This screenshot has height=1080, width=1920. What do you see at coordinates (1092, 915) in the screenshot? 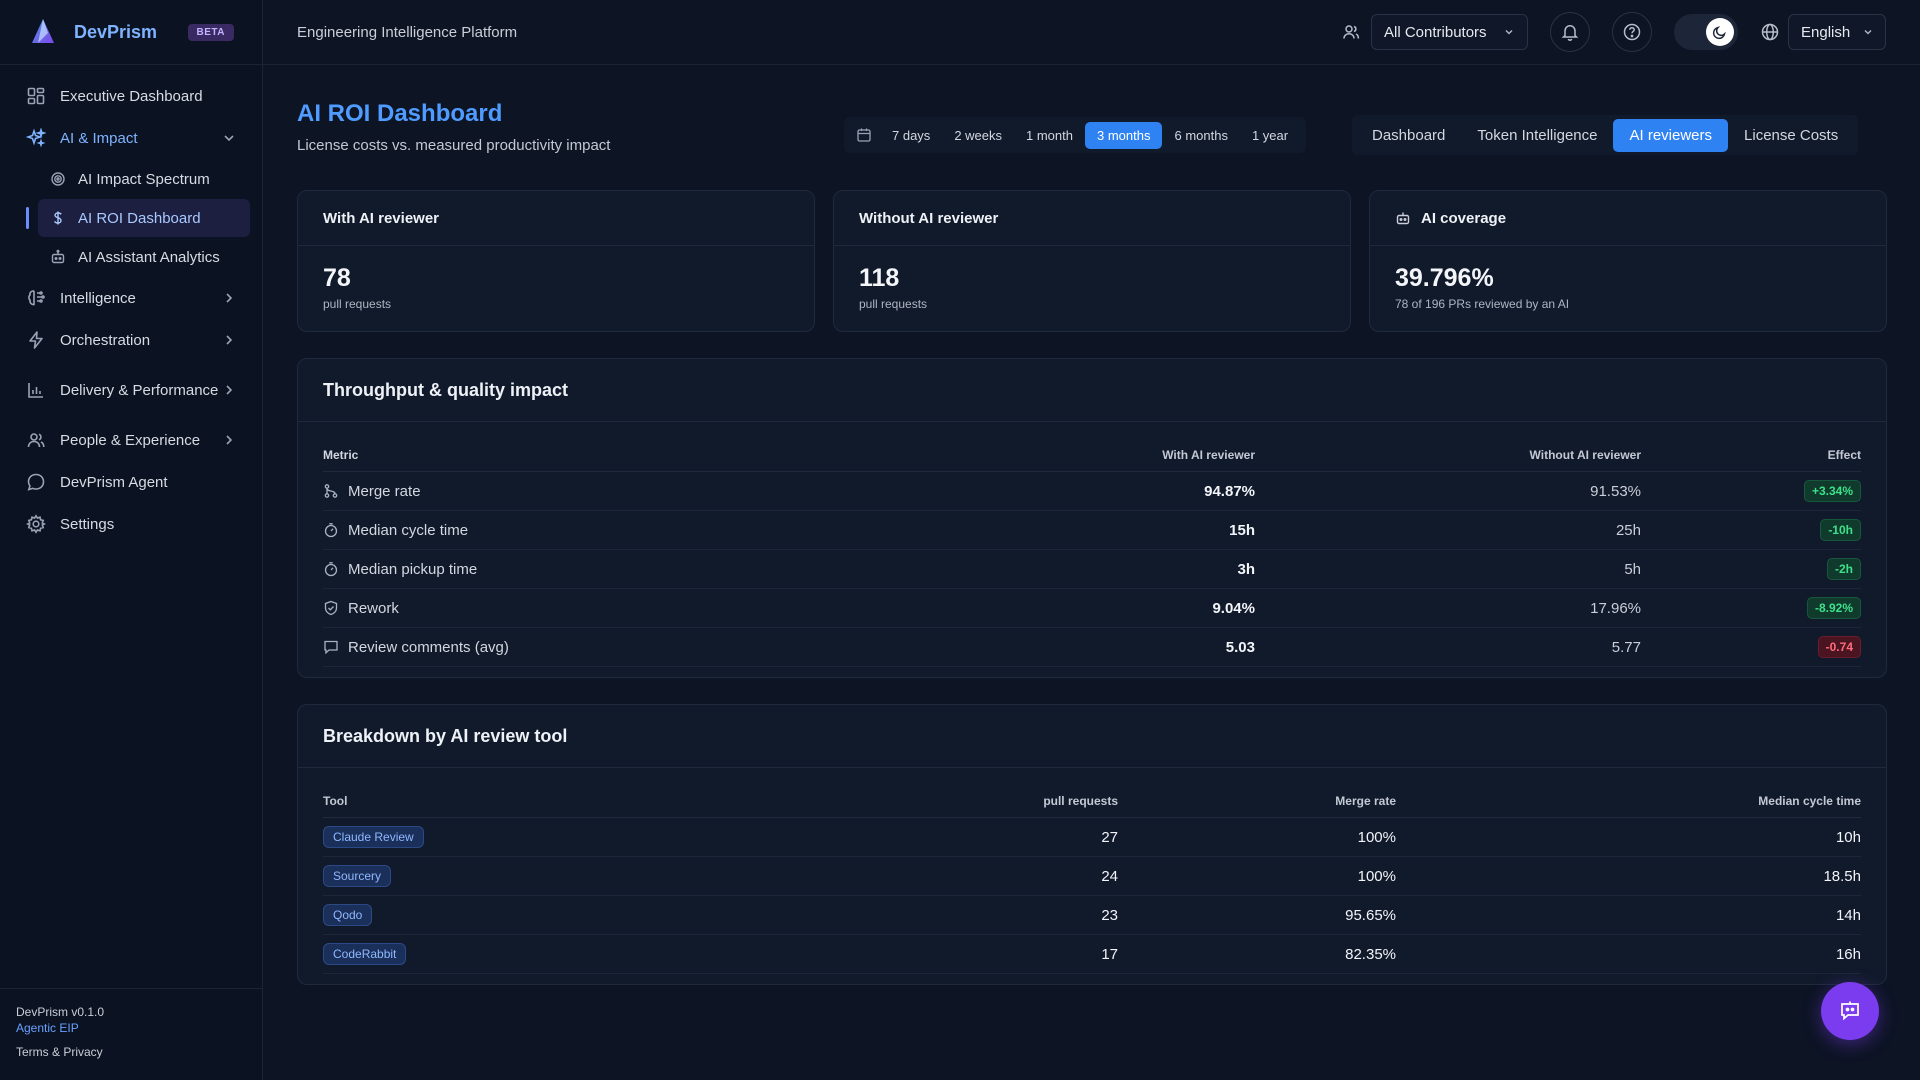
I see `table-row: Qodo 23 95.65% 14h` at bounding box center [1092, 915].